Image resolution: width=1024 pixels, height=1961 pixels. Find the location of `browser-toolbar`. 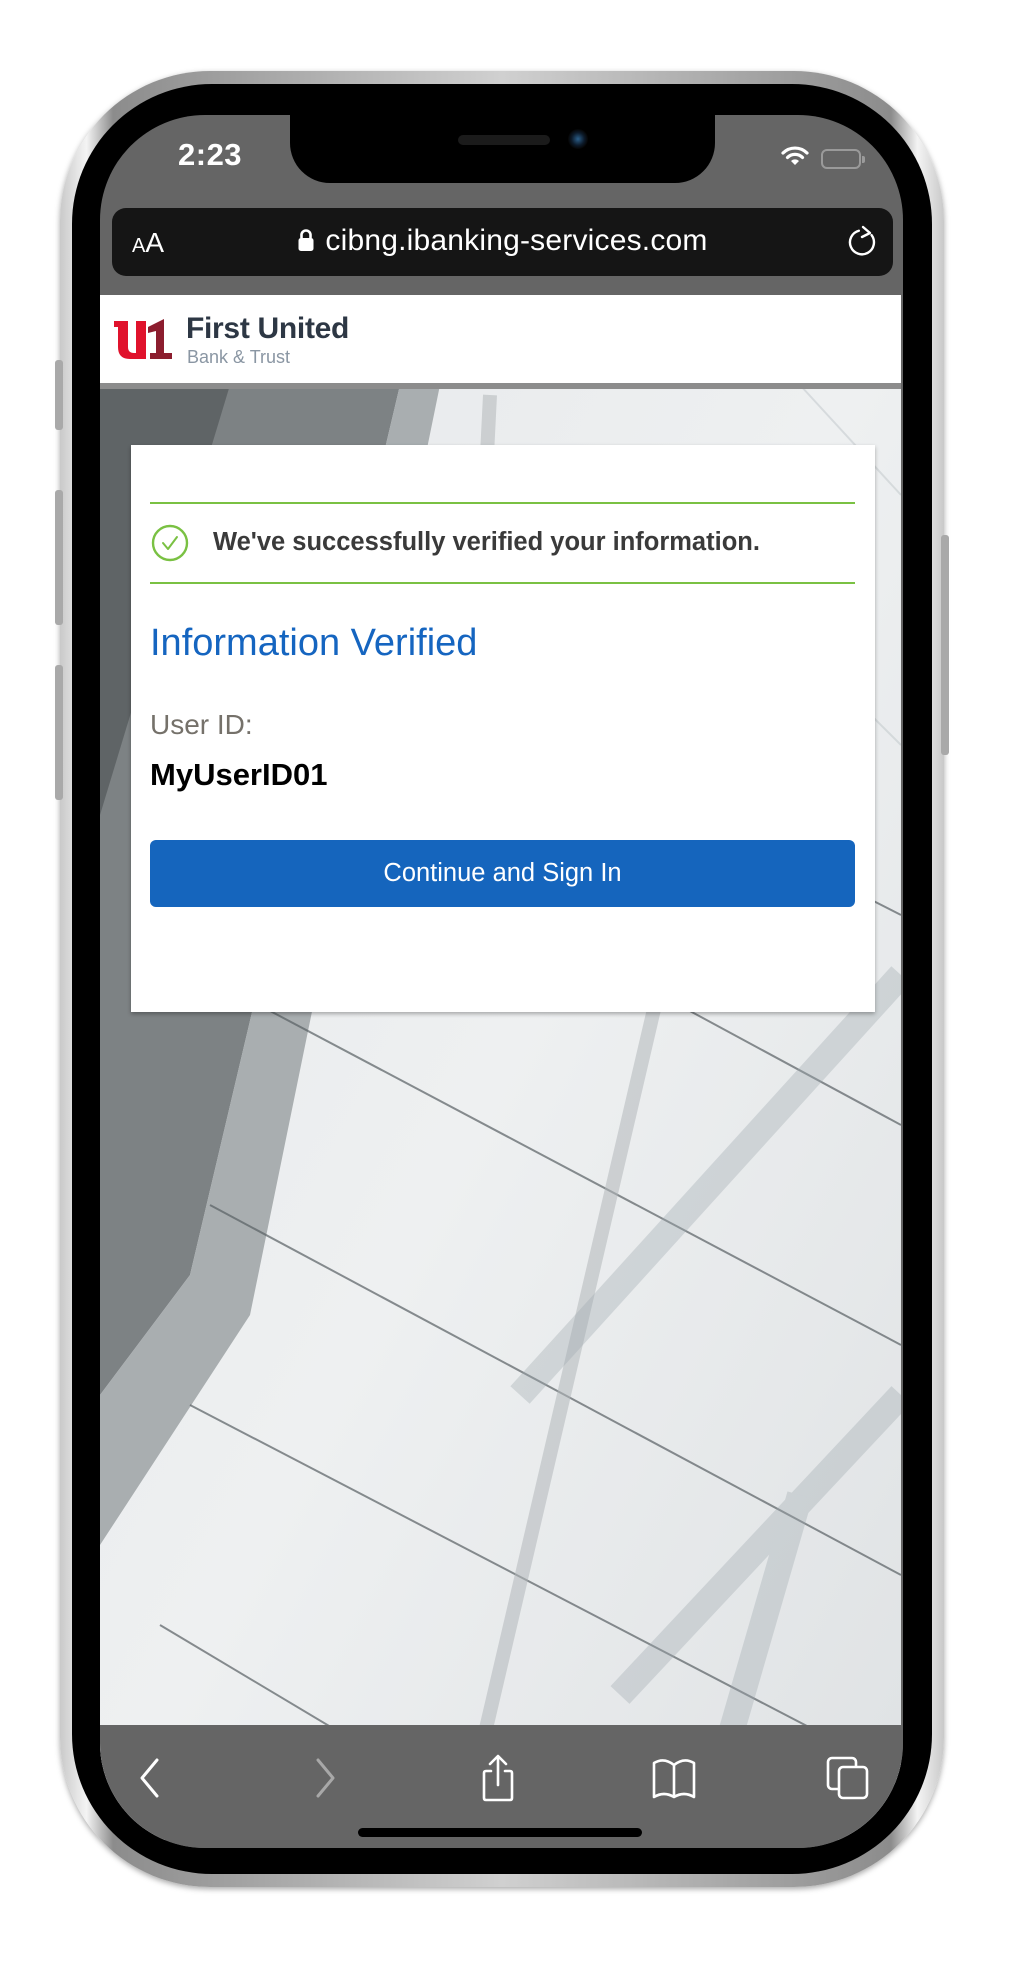

browser-toolbar is located at coordinates (501, 1786).